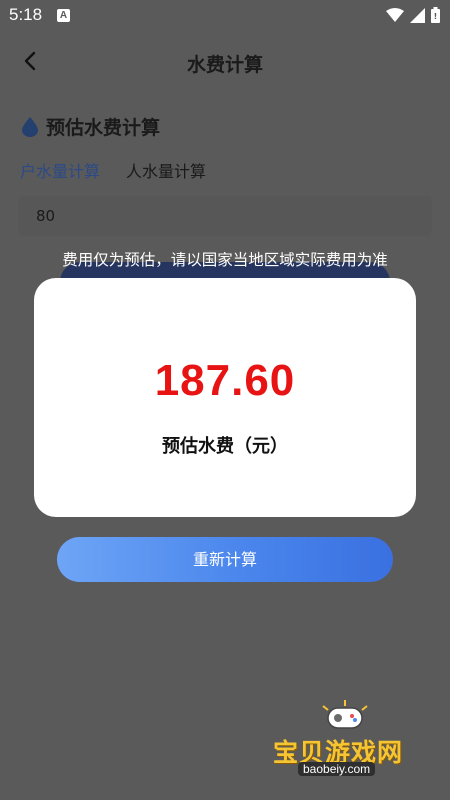 The width and height of the screenshot is (450, 800). What do you see at coordinates (417, 15) in the screenshot?
I see `signal-icon` at bounding box center [417, 15].